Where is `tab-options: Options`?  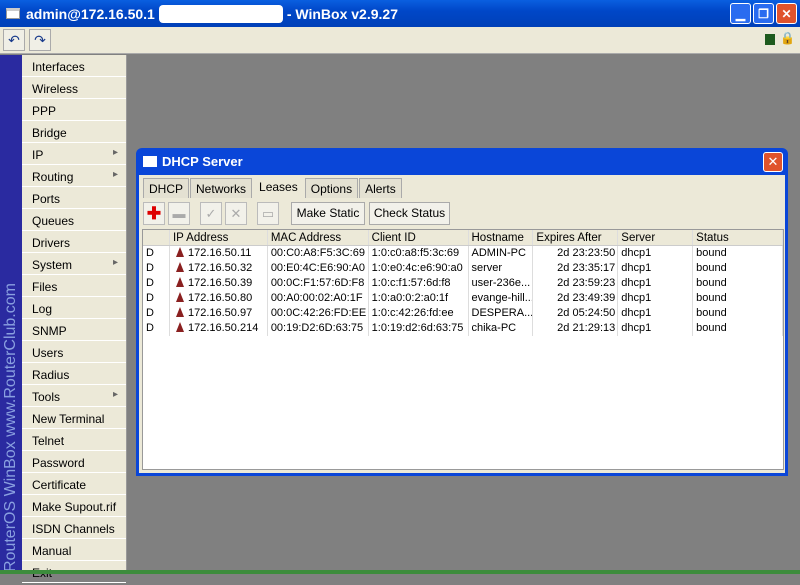
tab-options: Options is located at coordinates (331, 188).